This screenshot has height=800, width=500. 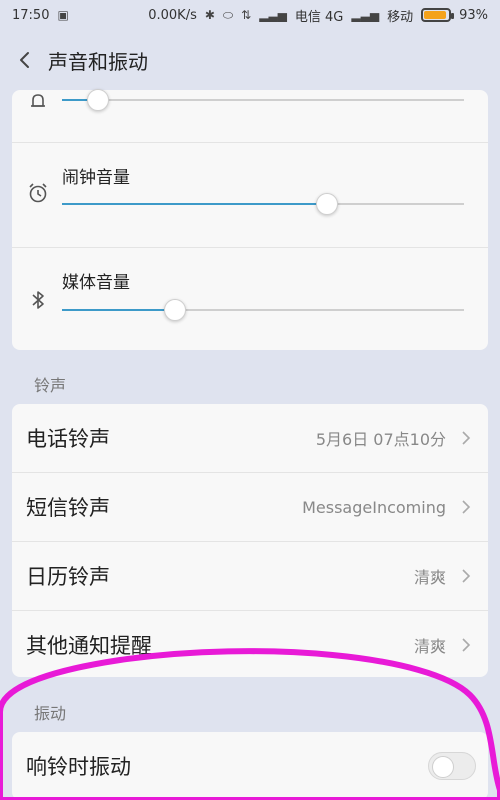 I want to click on ringtone-title: 短信铃声, so click(x=68, y=508).